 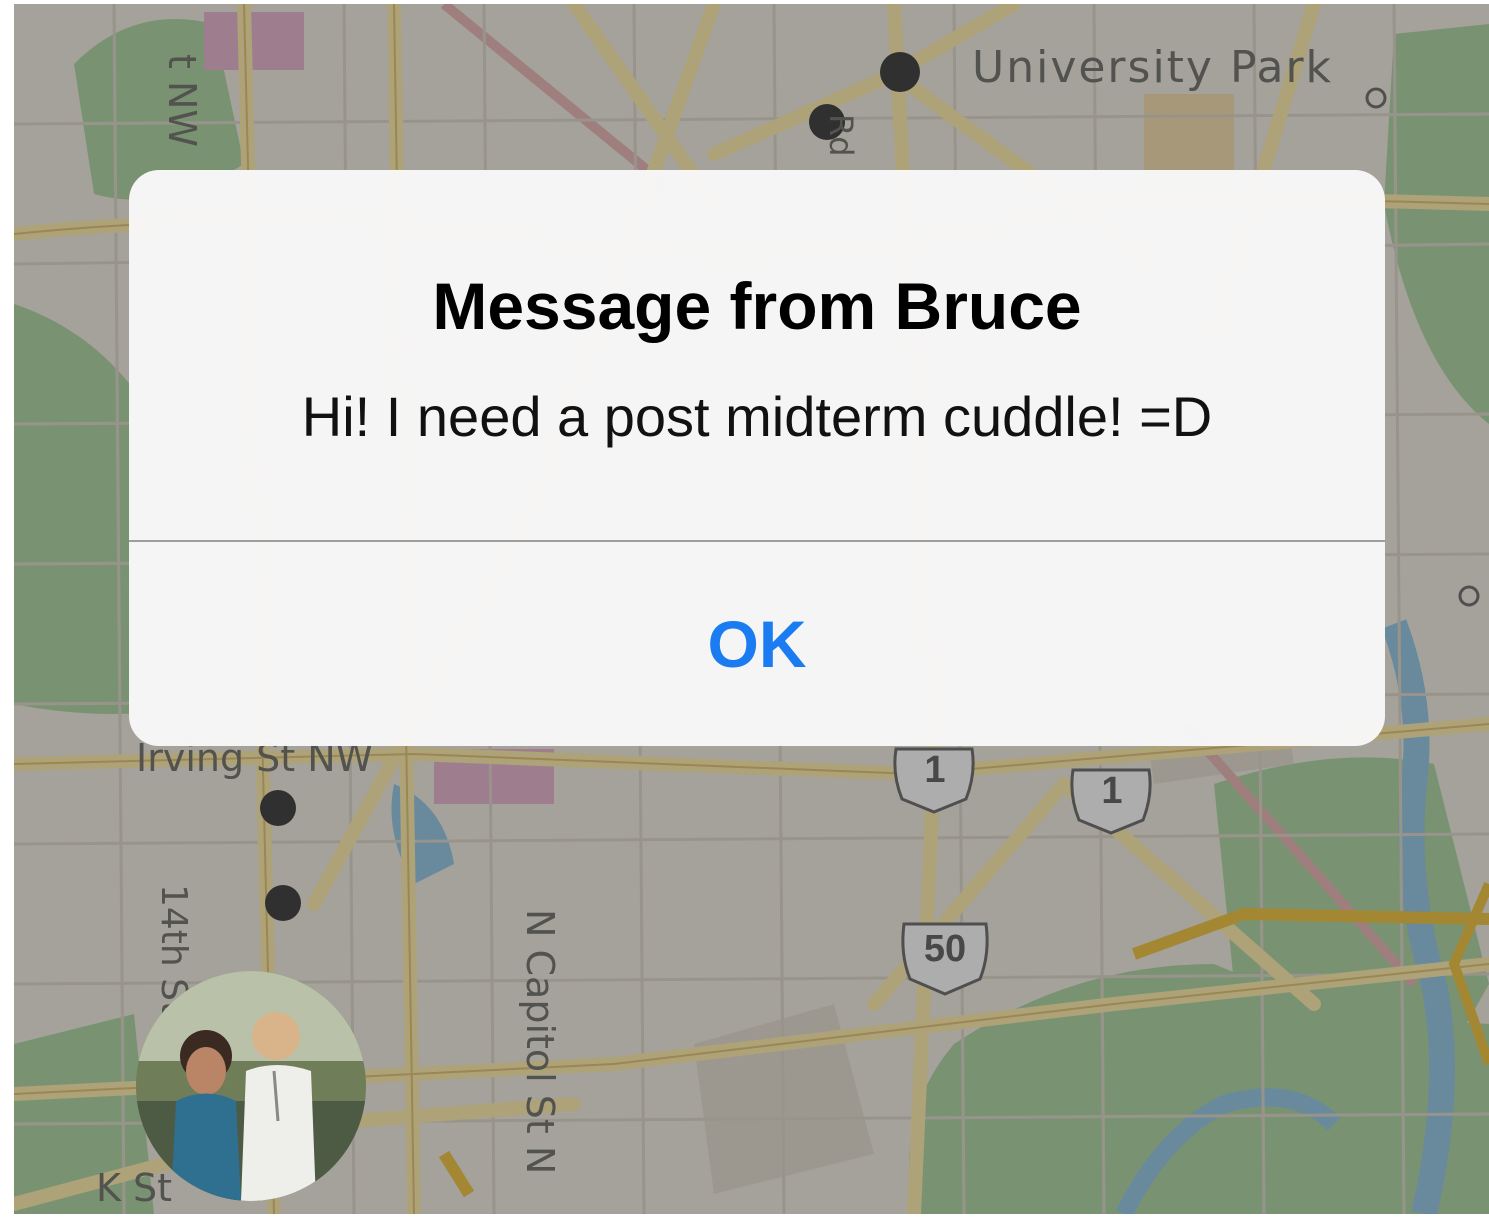 What do you see at coordinates (757, 416) in the screenshot?
I see `alert-message: Hi! I need a post midterm cuddle! =D` at bounding box center [757, 416].